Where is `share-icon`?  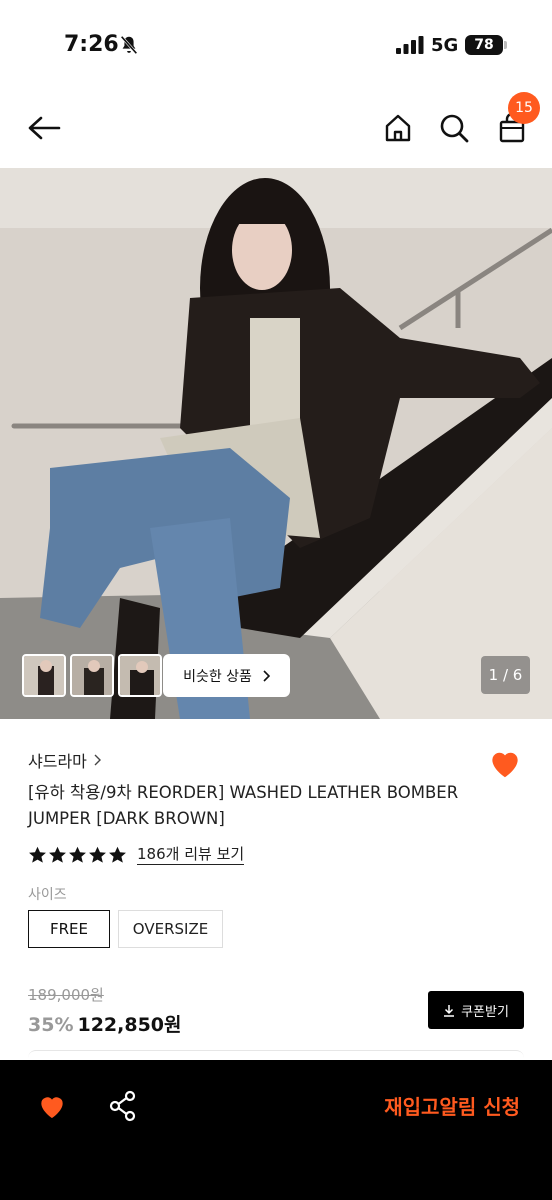
share-icon is located at coordinates (122, 1106).